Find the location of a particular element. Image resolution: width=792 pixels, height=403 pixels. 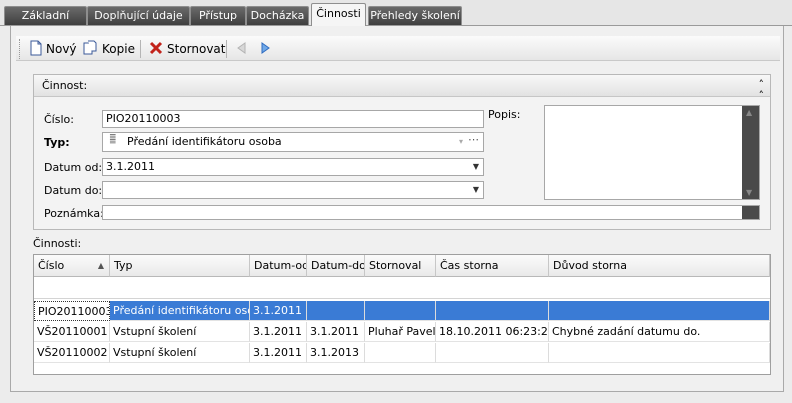

datum-od-value: 3.1.2011 is located at coordinates (130, 166).